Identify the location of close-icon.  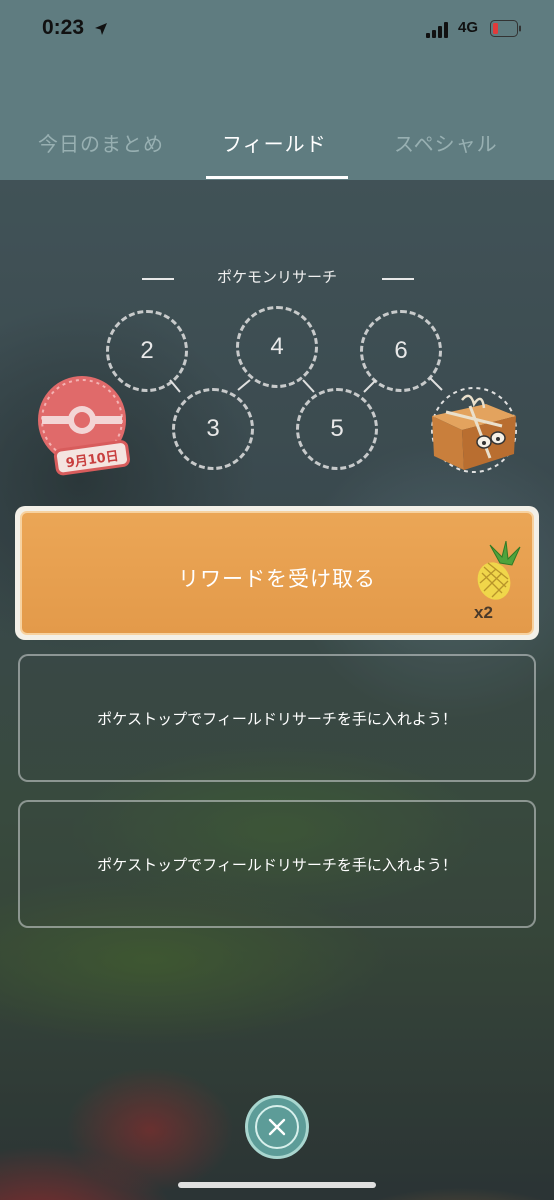
(277, 1127).